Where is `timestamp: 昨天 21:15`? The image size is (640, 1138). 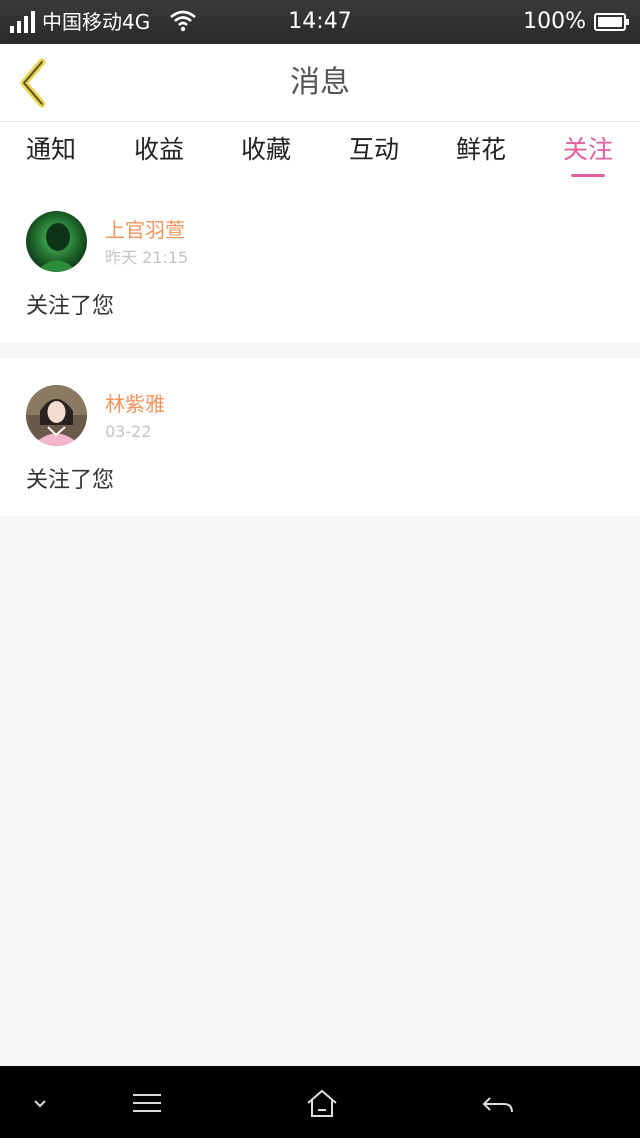
timestamp: 昨天 21:15 is located at coordinates (147, 257).